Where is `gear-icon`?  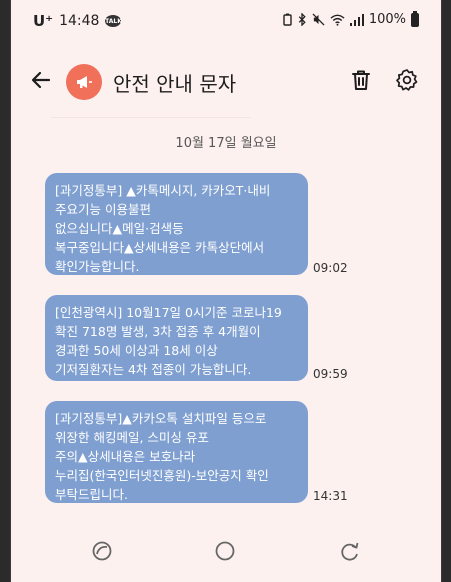
gear-icon is located at coordinates (407, 80).